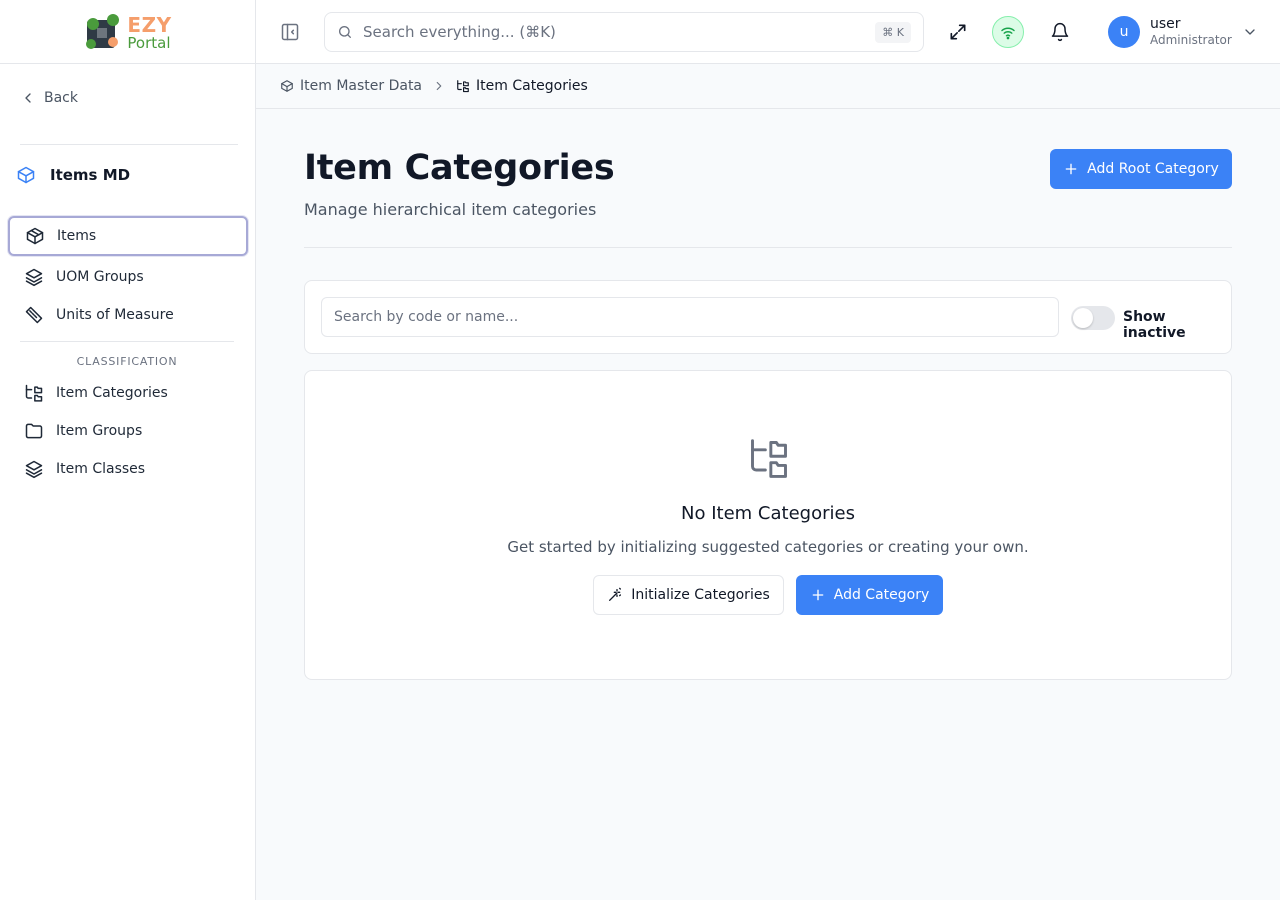 Image resolution: width=1280 pixels, height=900 pixels. Describe the element at coordinates (101, 469) in the screenshot. I see `sidebar-item-label: Item Classes` at that location.